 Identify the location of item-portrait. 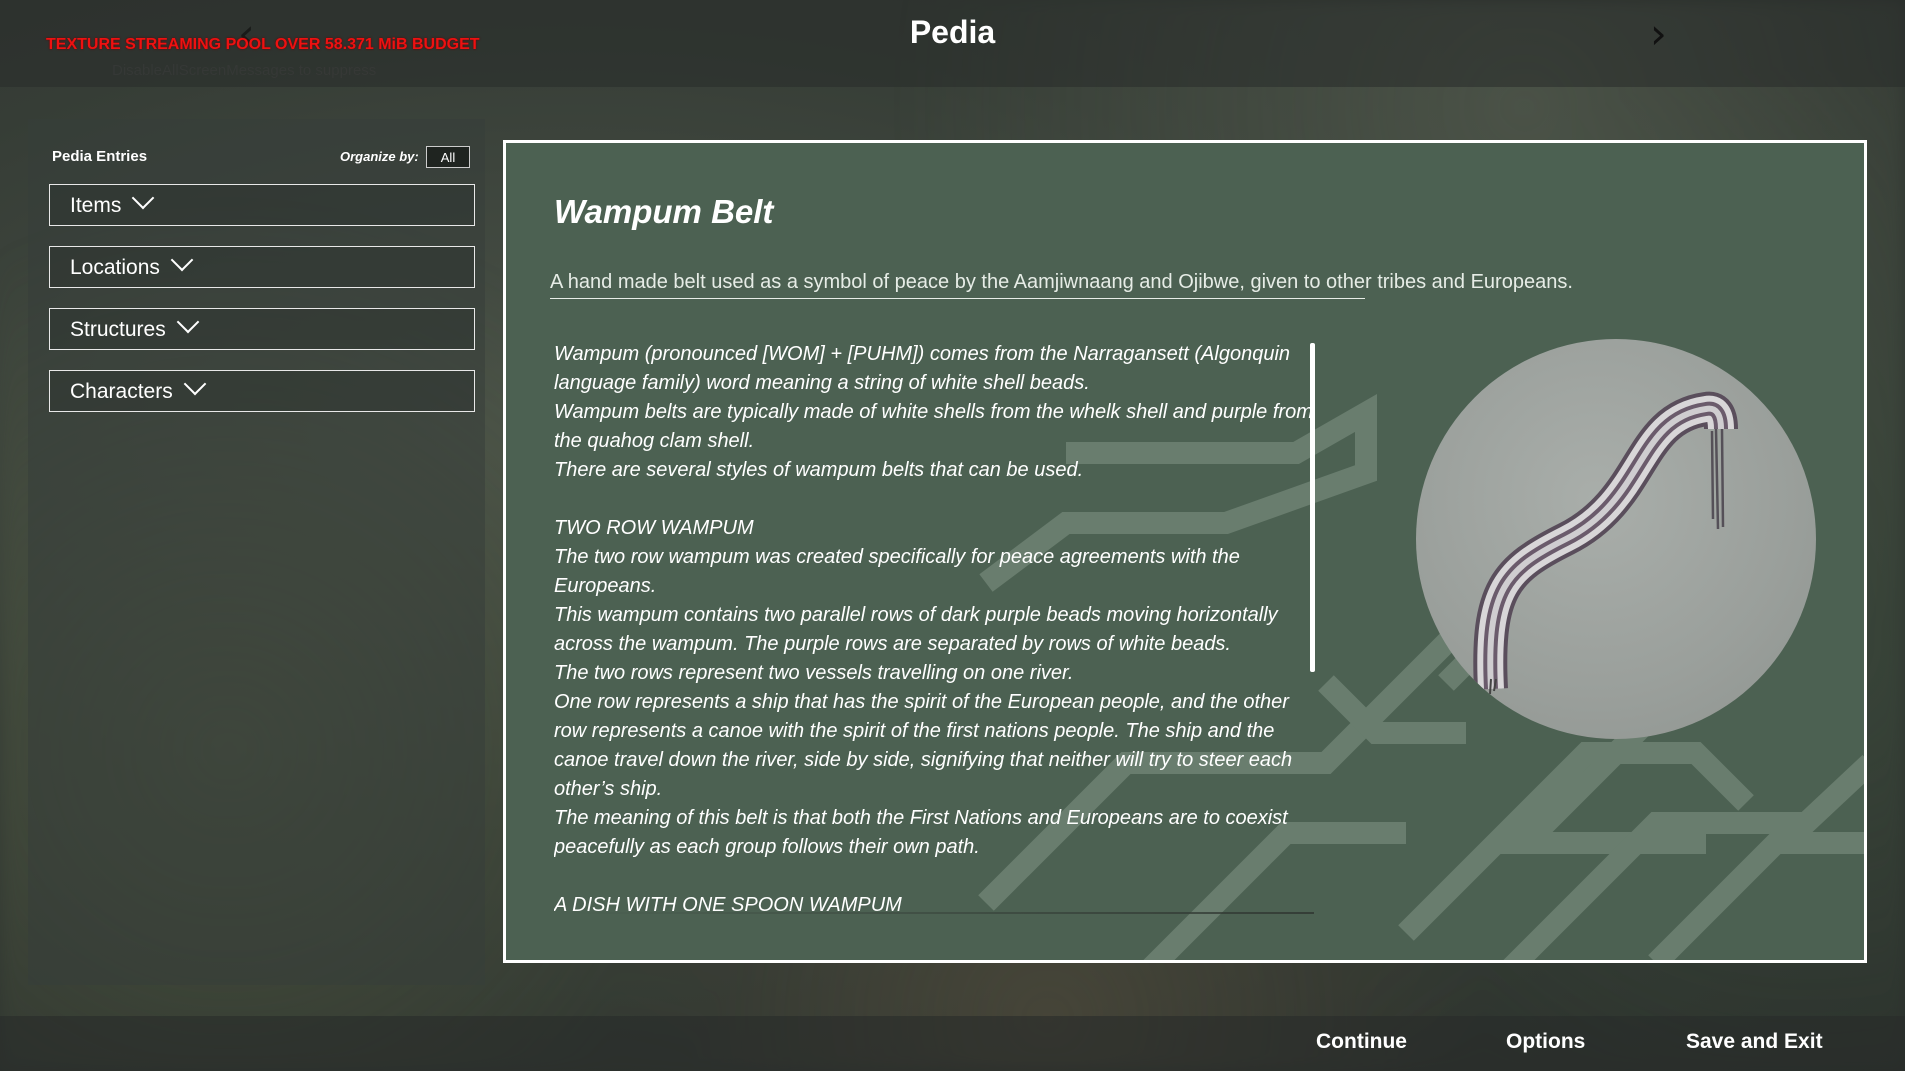
(1616, 539).